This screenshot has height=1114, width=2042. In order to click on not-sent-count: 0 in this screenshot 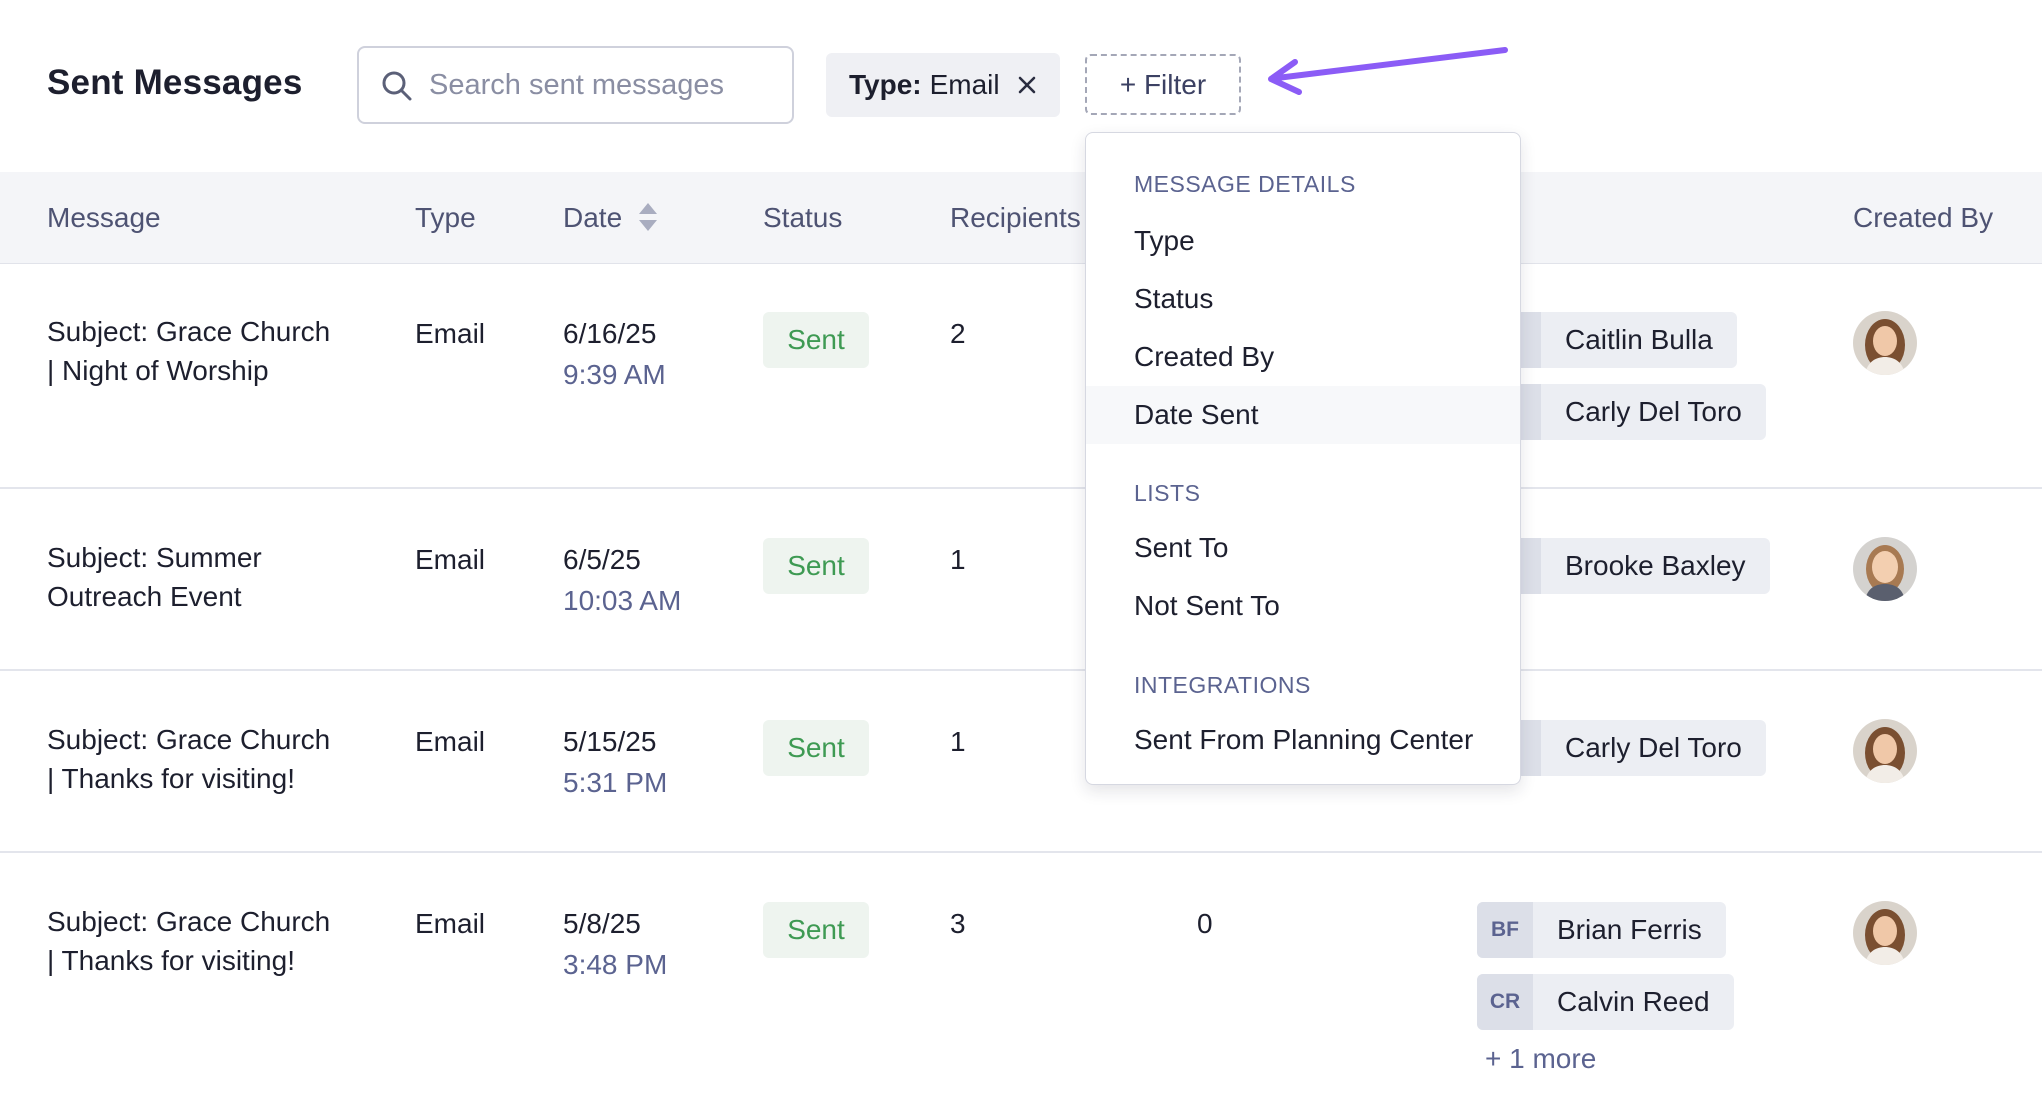, I will do `click(1205, 923)`.